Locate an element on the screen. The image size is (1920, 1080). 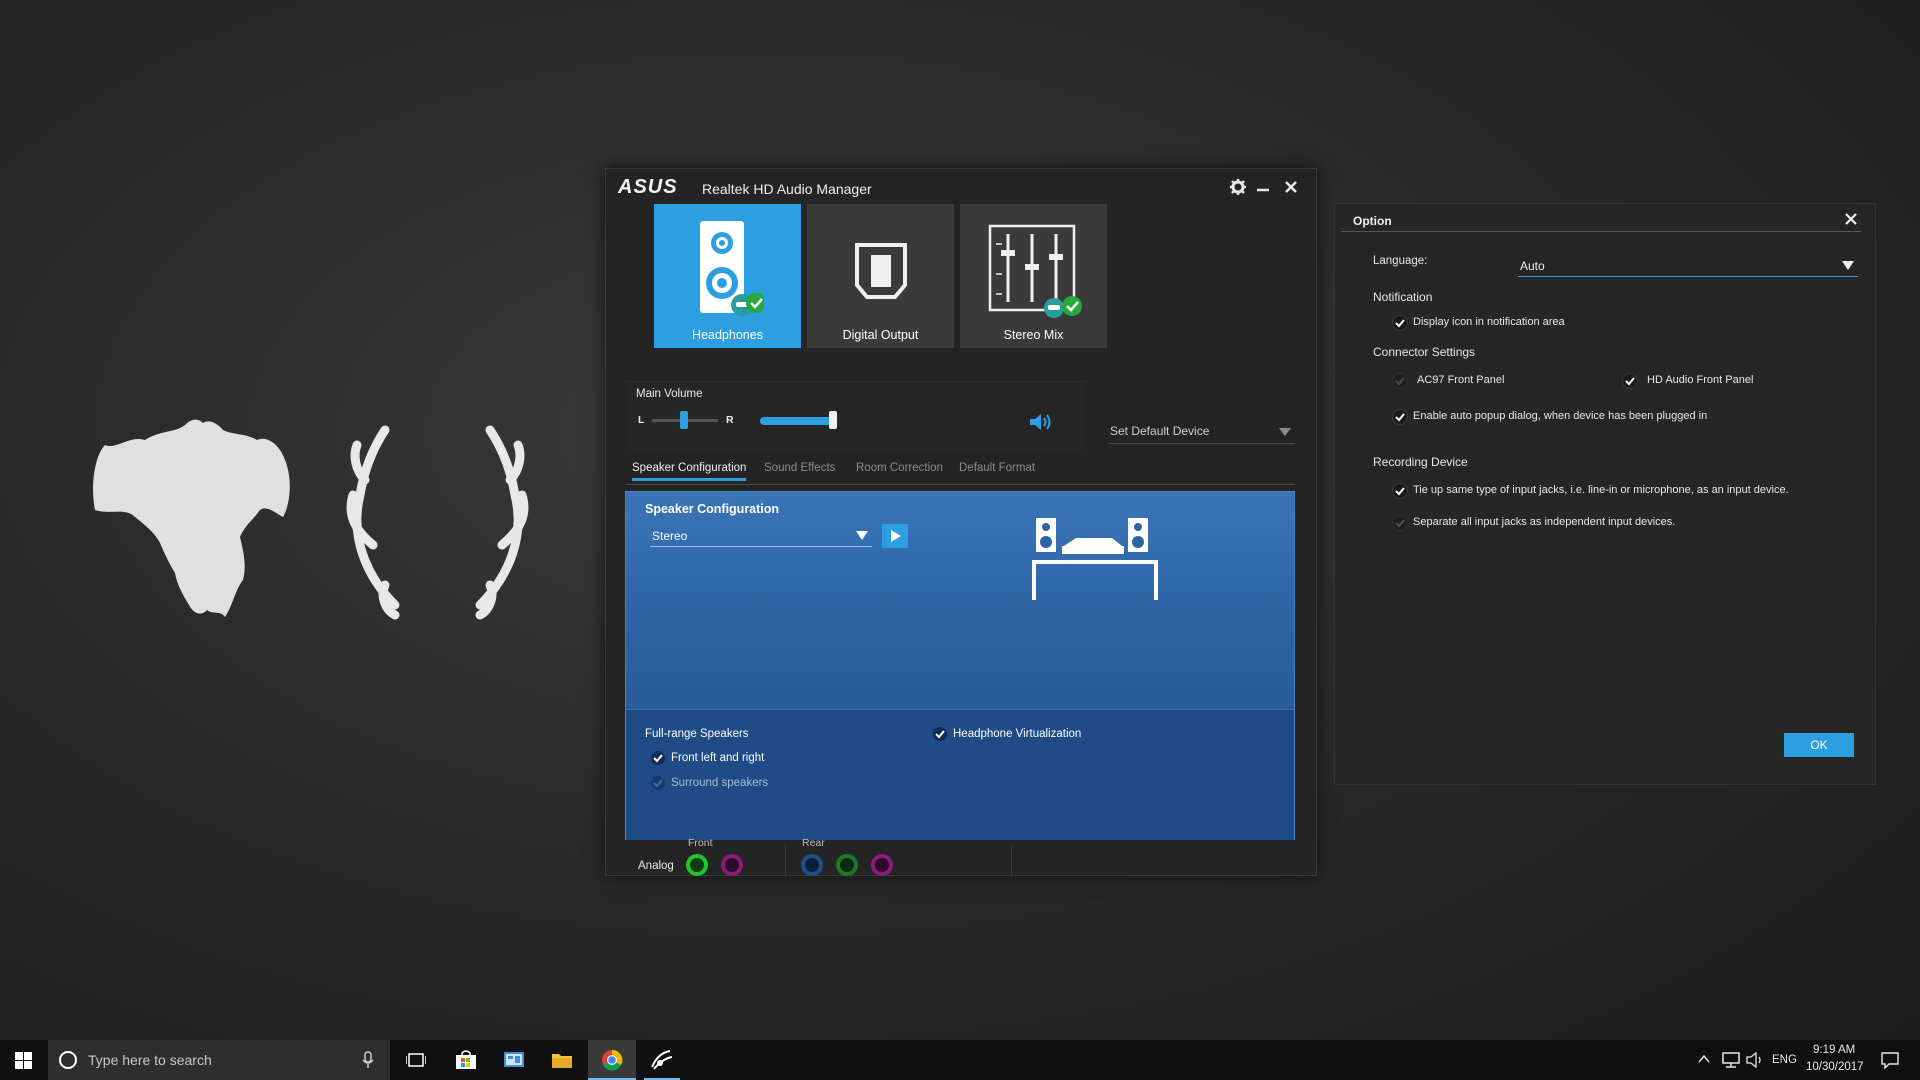
front-left-right-label: Front left and right is located at coordinates (718, 758).